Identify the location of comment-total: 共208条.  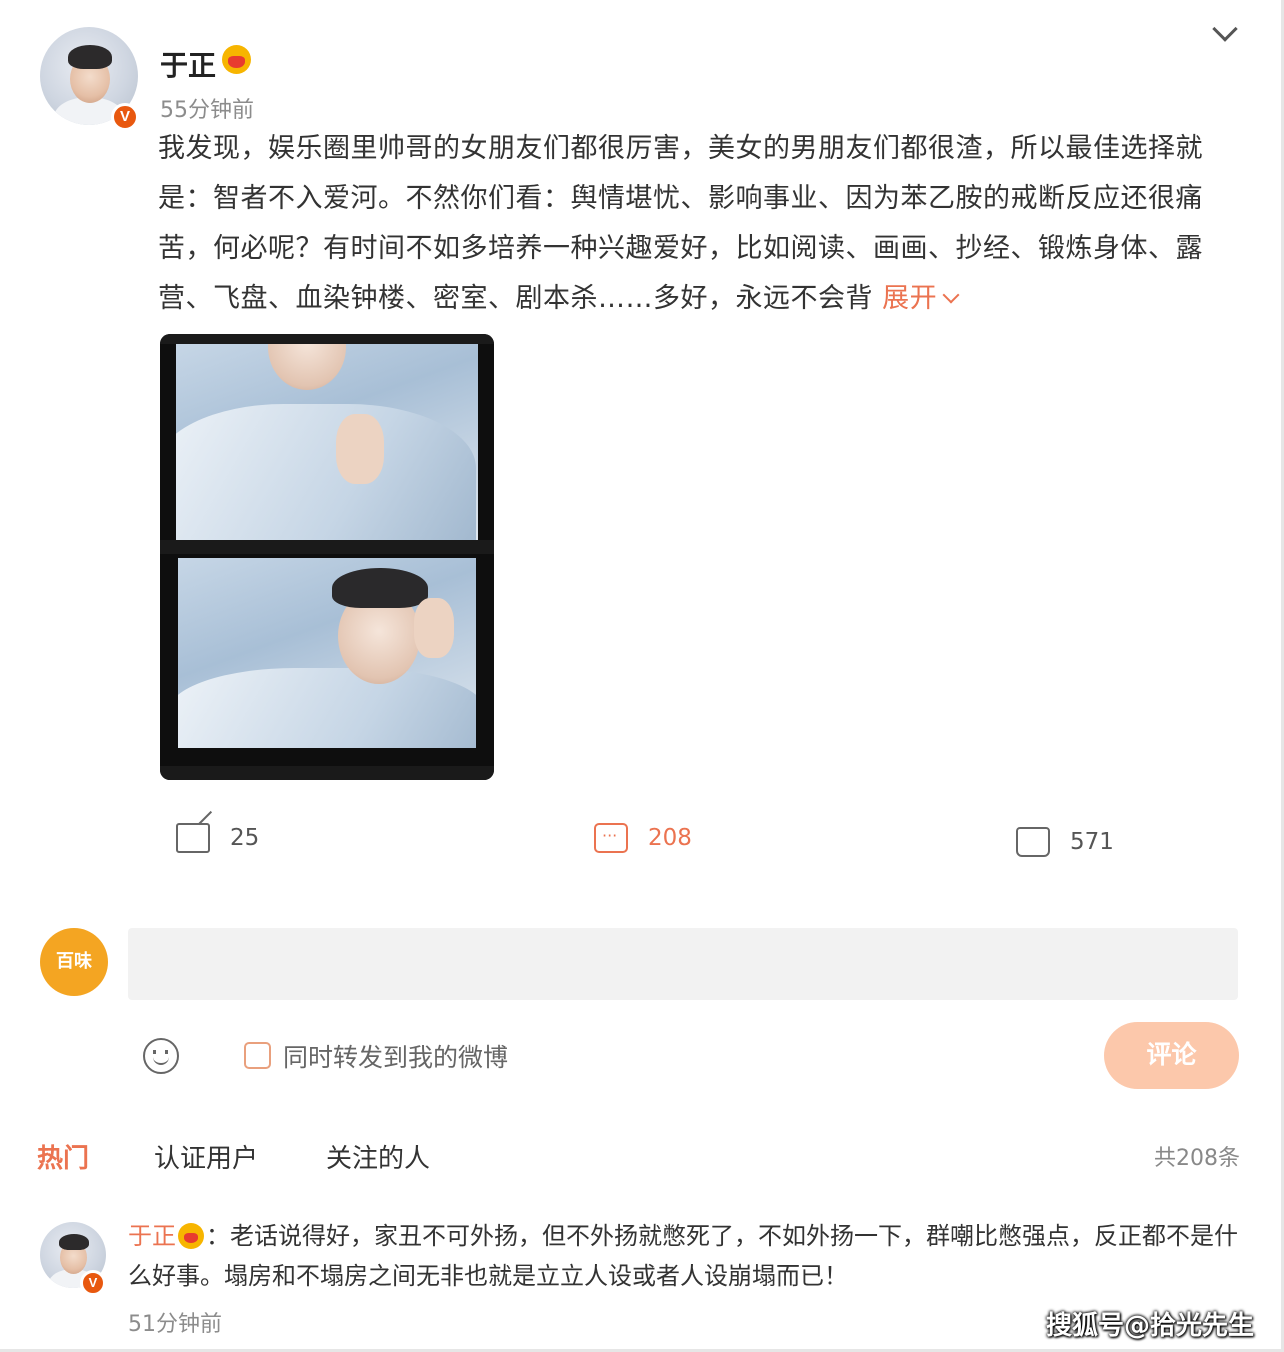
(1197, 1158).